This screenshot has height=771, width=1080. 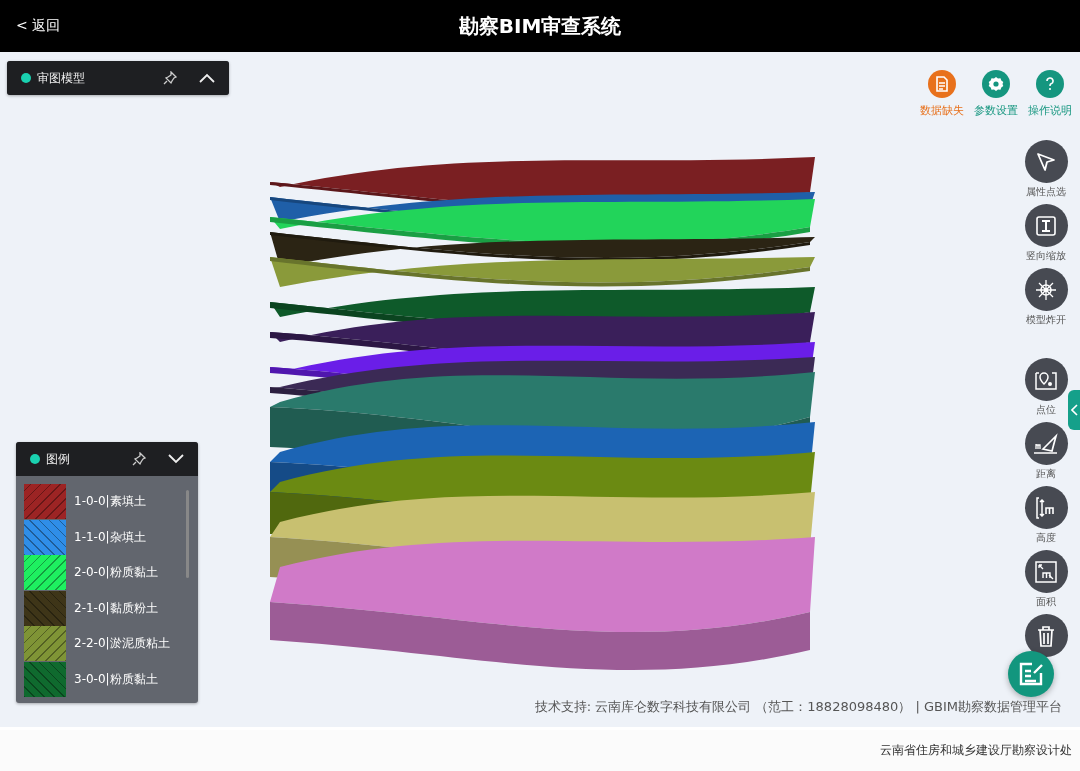 I want to click on scrollbar, so click(x=187, y=534).